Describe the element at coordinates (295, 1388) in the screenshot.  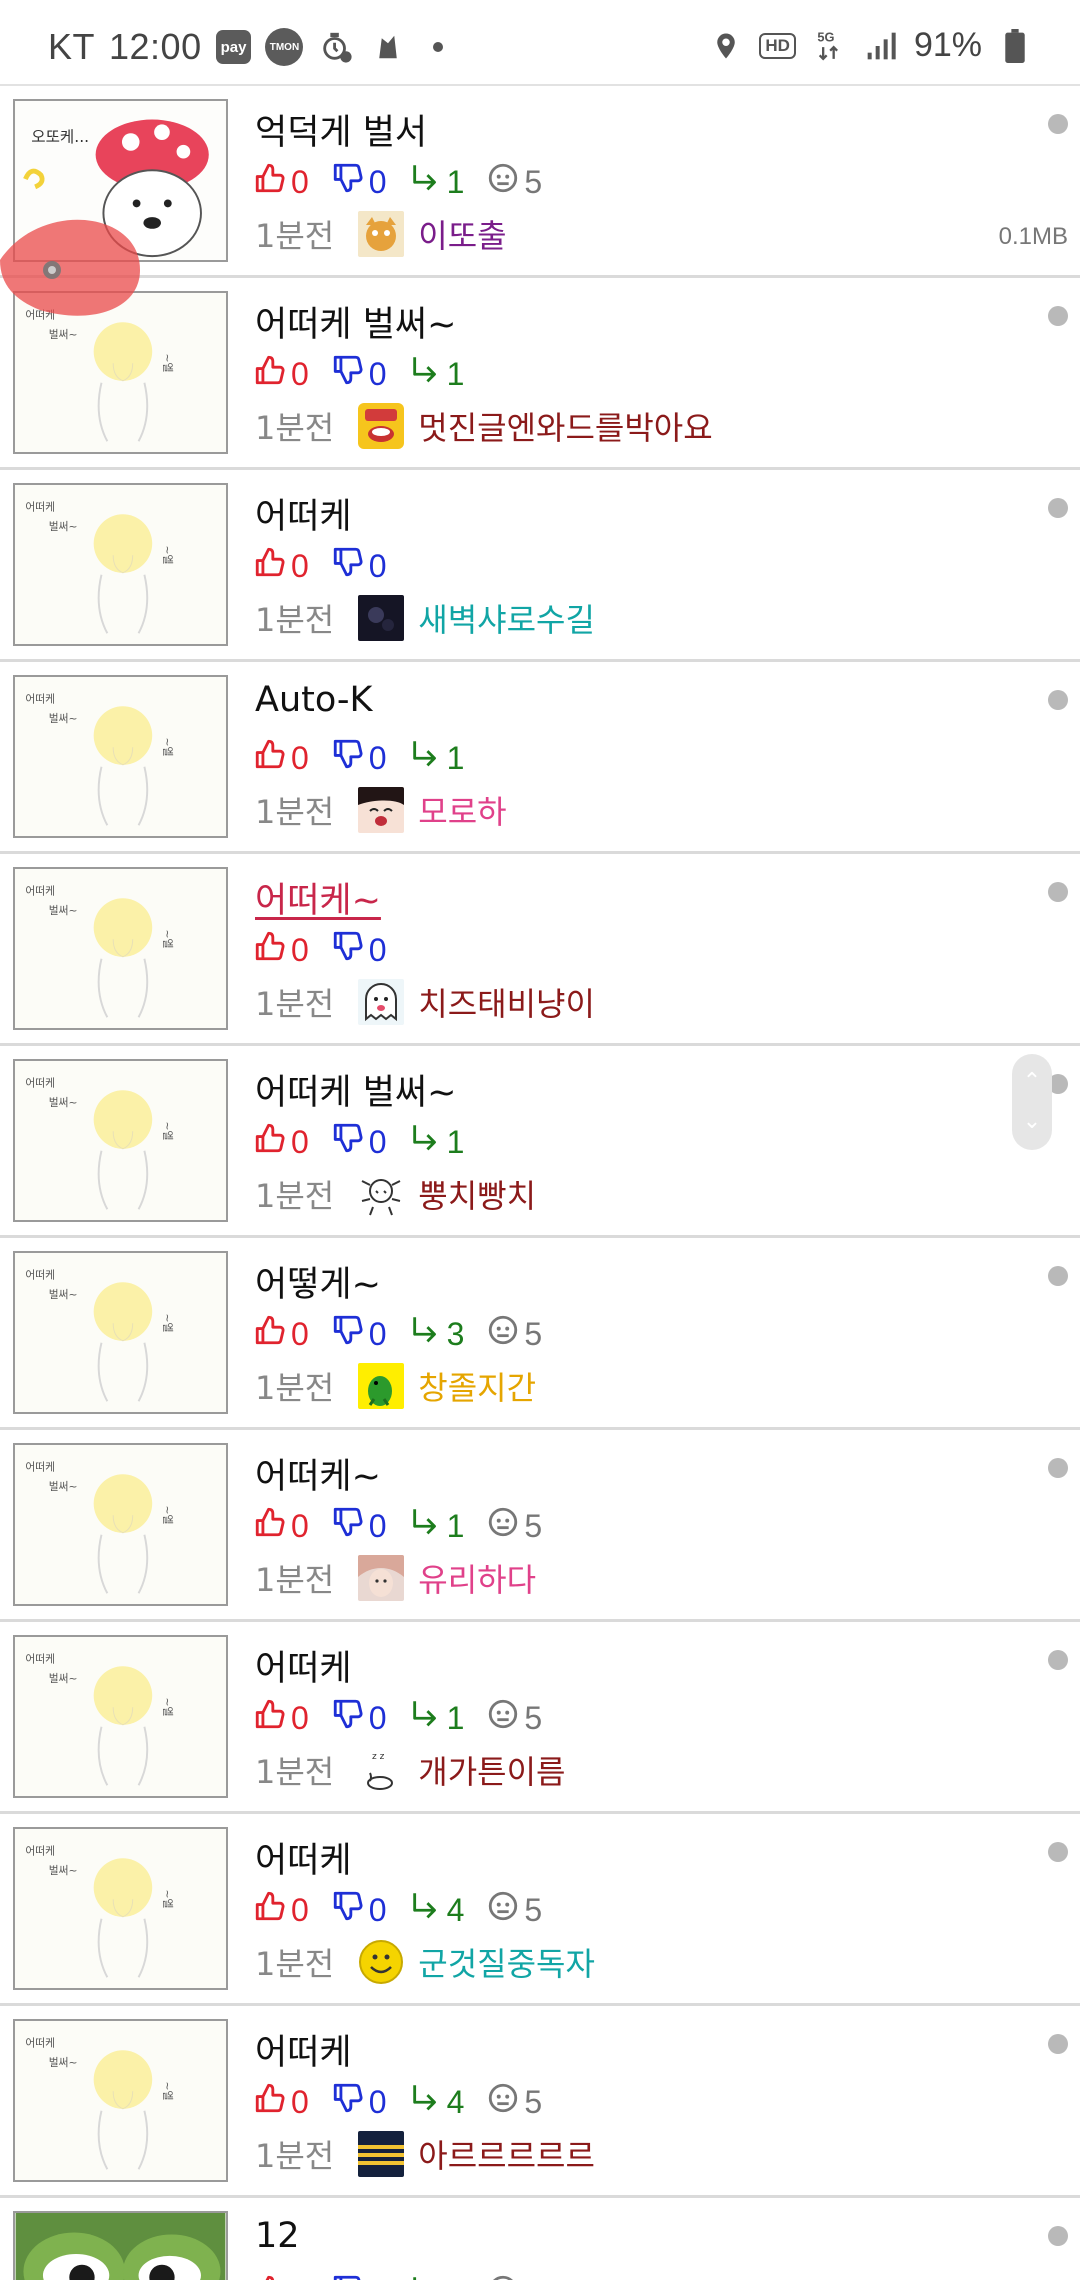
I see `post-time: 1분전` at that location.